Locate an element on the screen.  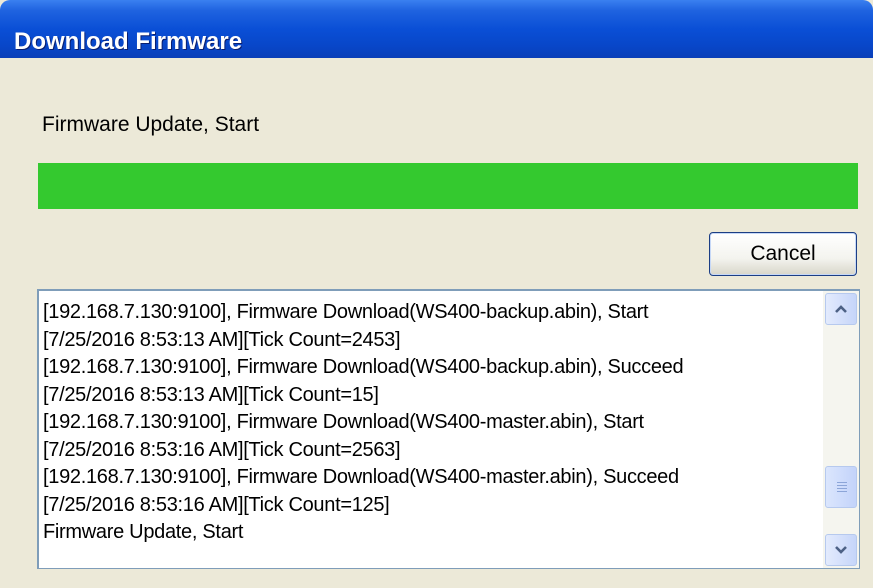
progress-bar is located at coordinates (448, 186).